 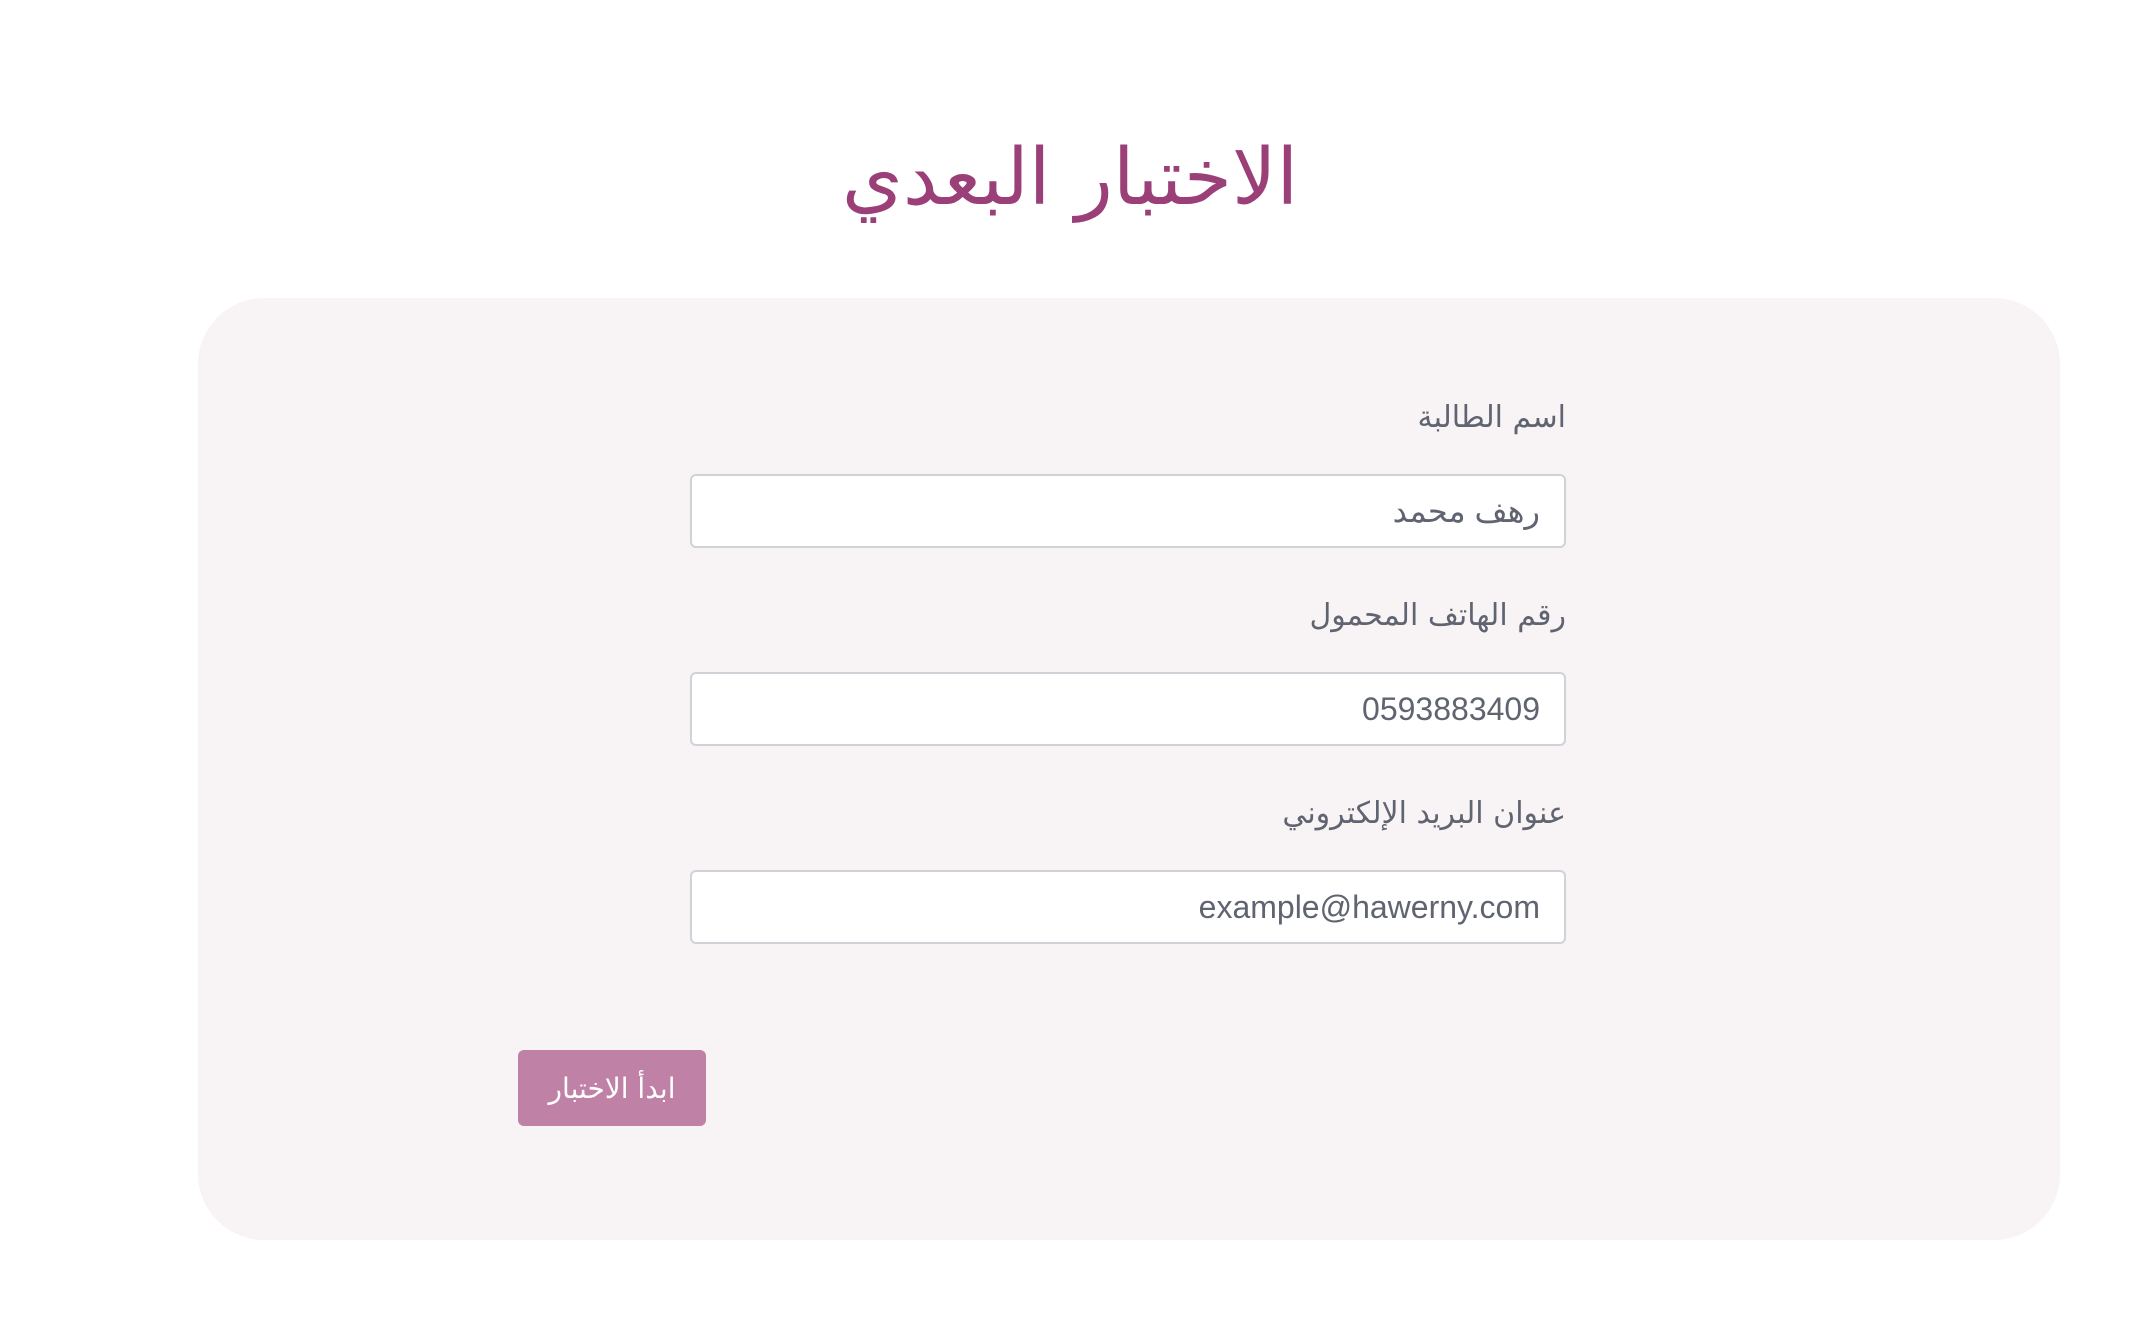 I want to click on mobile-number-input, so click(x=1128, y=709).